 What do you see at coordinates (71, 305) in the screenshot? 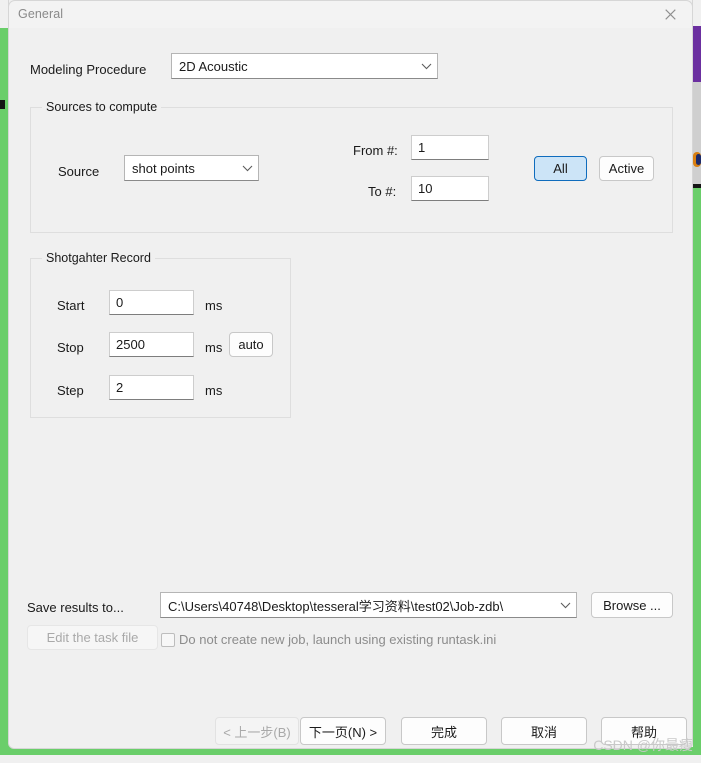
I see `start-label: Start` at bounding box center [71, 305].